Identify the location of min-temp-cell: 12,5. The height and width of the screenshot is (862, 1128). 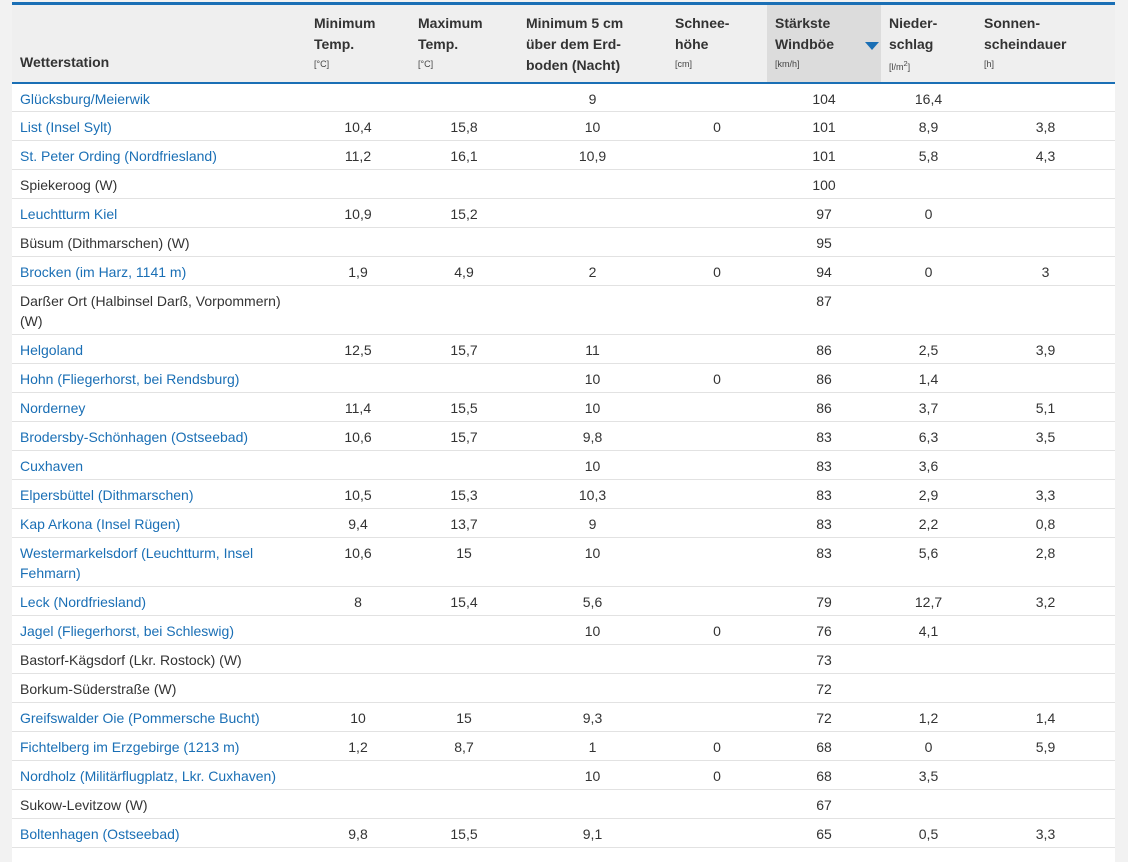
(358, 349).